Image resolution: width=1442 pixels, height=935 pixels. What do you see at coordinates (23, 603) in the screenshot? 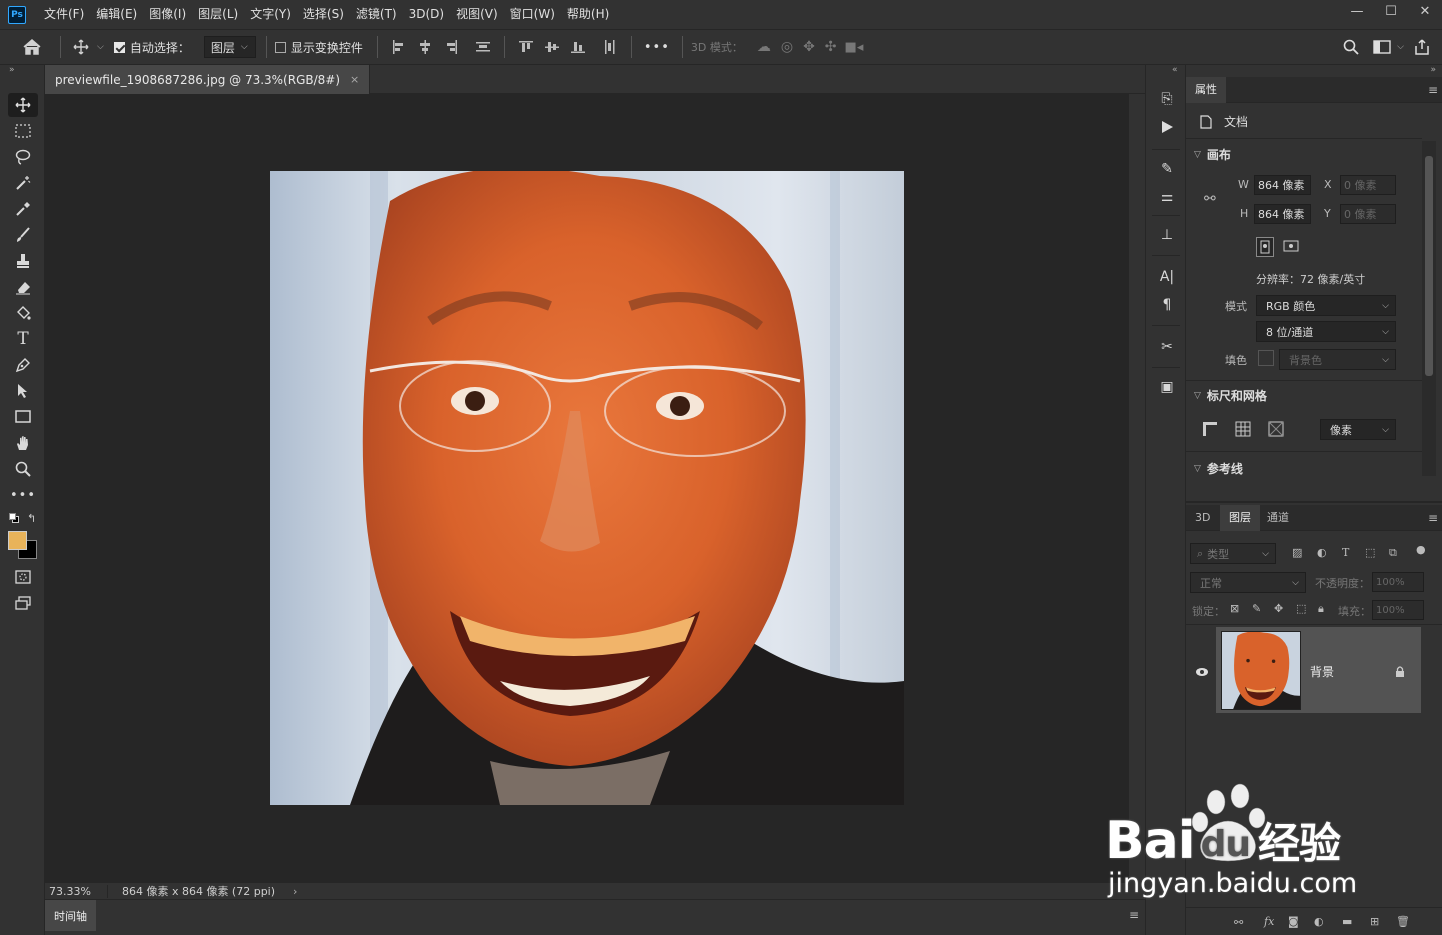
I see `screen-mode-button` at bounding box center [23, 603].